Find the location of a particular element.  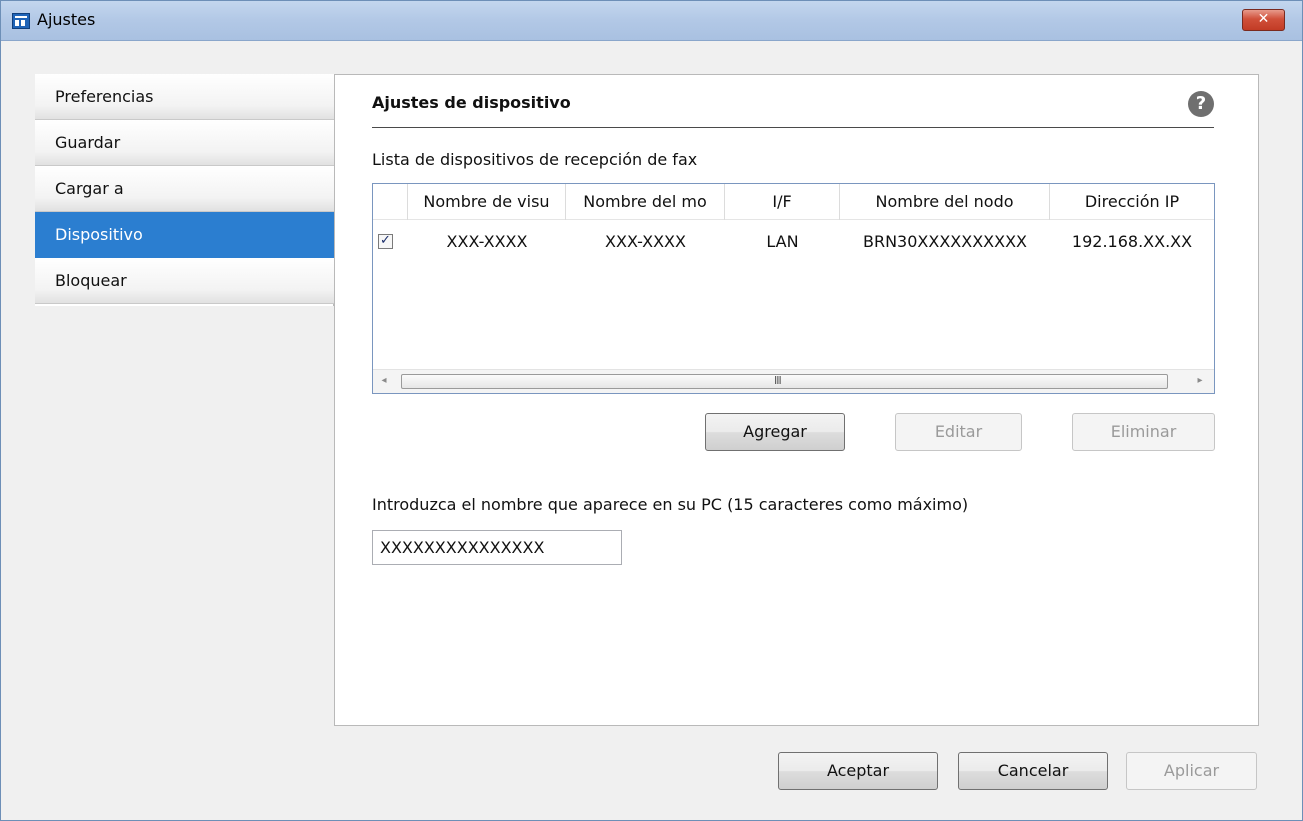

sidebar-item-label: Dispositivo is located at coordinates (99, 234).